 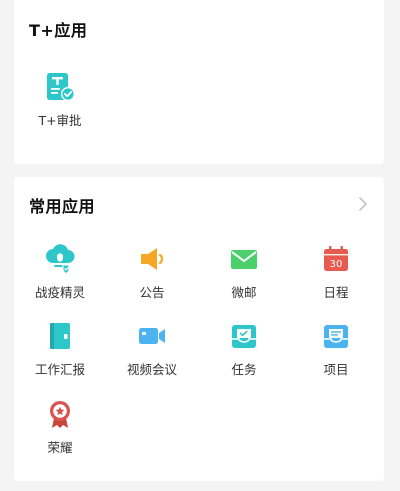 I want to click on task-box-icon, so click(x=244, y=336).